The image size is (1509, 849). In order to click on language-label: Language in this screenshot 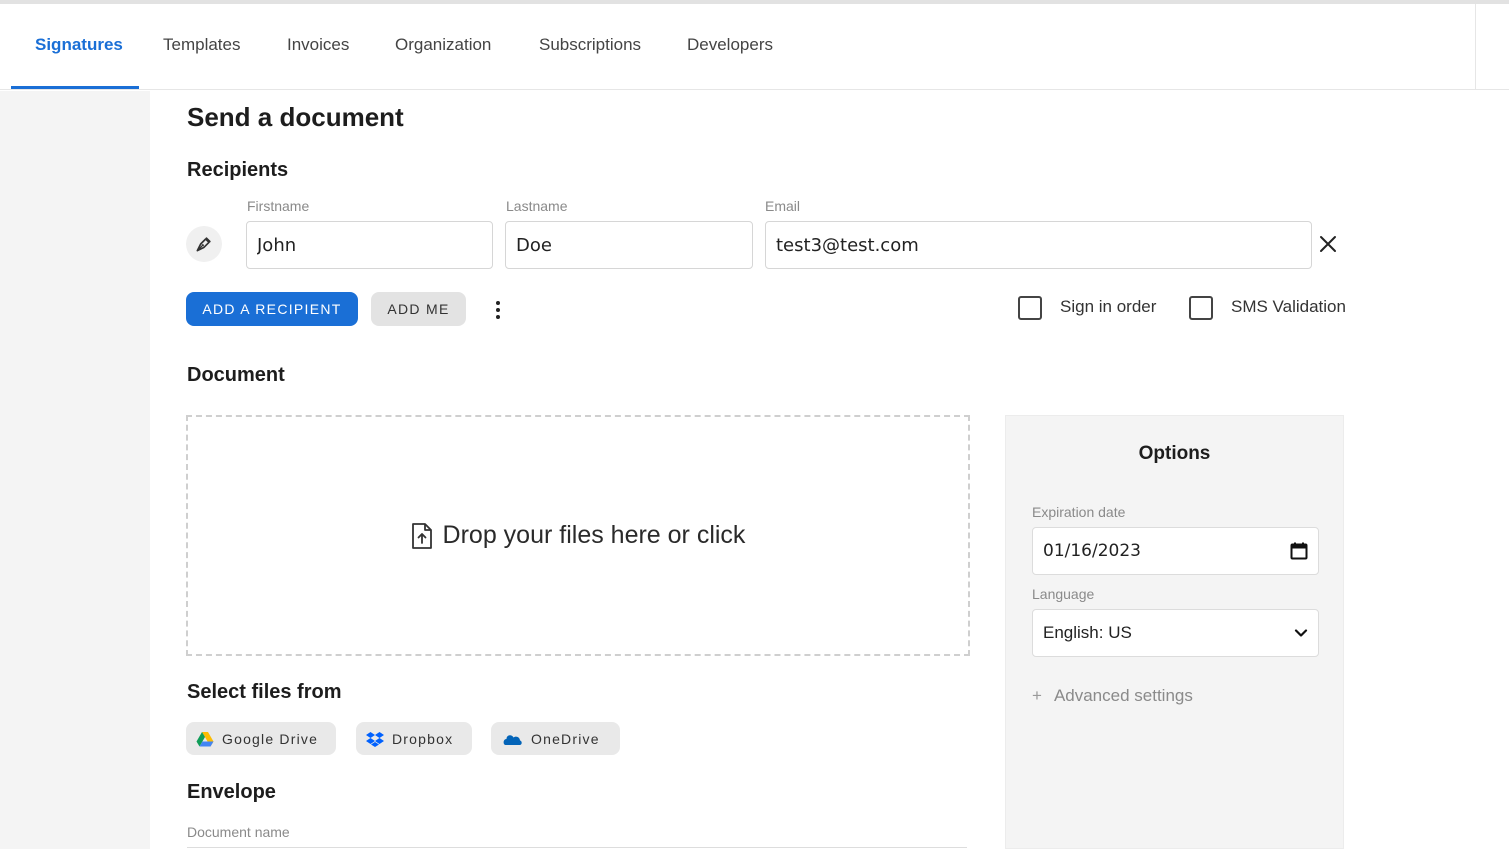, I will do `click(1063, 594)`.